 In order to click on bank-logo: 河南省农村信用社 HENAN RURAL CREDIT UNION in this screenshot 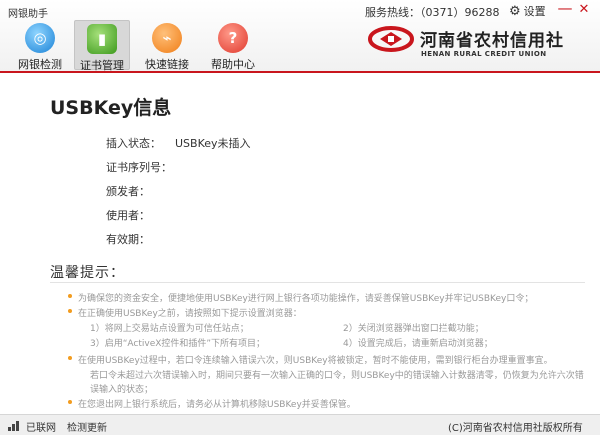, I will do `click(468, 44)`.